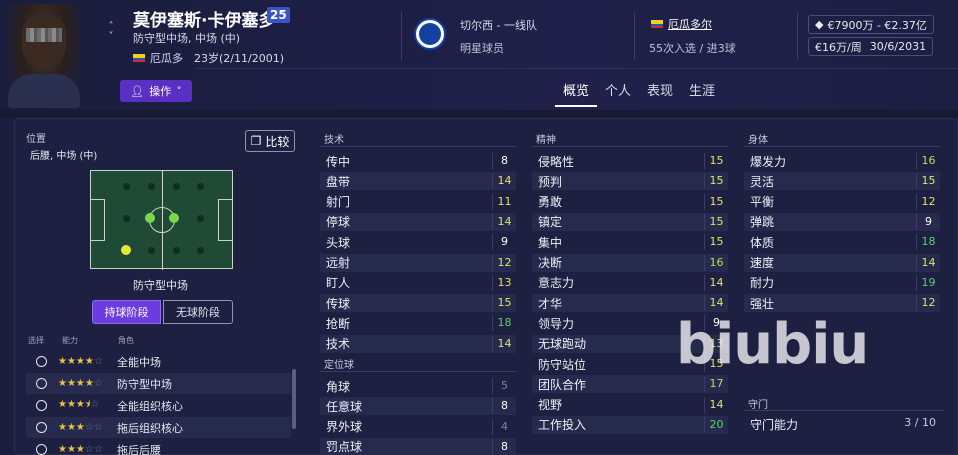 The image size is (958, 455). I want to click on tab-career: 生涯, so click(702, 92).